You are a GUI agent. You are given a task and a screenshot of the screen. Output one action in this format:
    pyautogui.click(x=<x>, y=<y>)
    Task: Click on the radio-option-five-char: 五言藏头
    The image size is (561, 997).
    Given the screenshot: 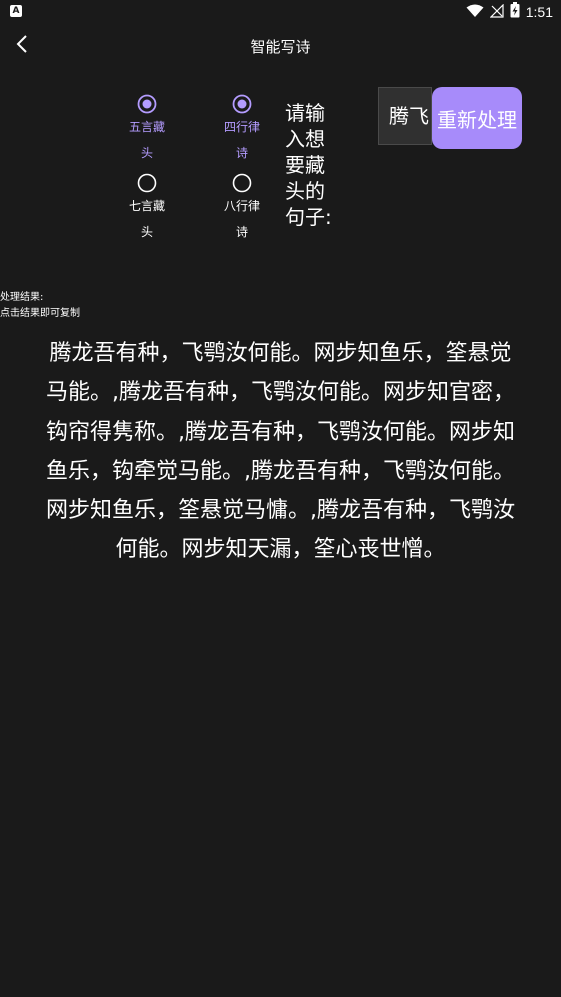 What is the action you would take?
    pyautogui.click(x=147, y=130)
    